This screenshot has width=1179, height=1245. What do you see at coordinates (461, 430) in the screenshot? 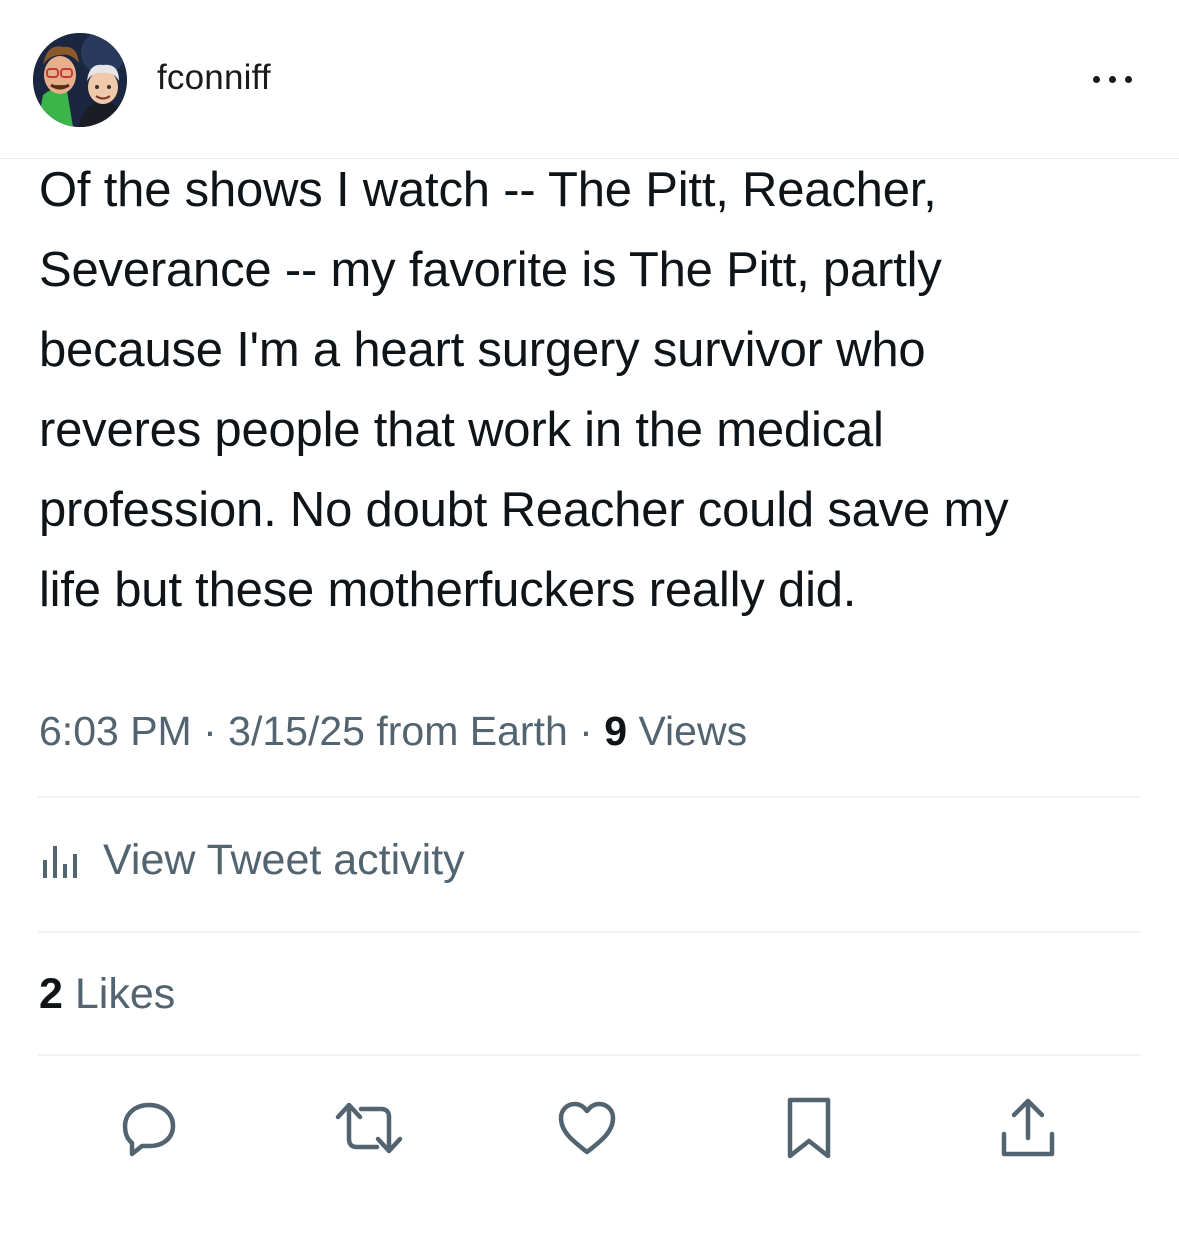
I see `tweet-text-line: reveres people that work in the medical` at bounding box center [461, 430].